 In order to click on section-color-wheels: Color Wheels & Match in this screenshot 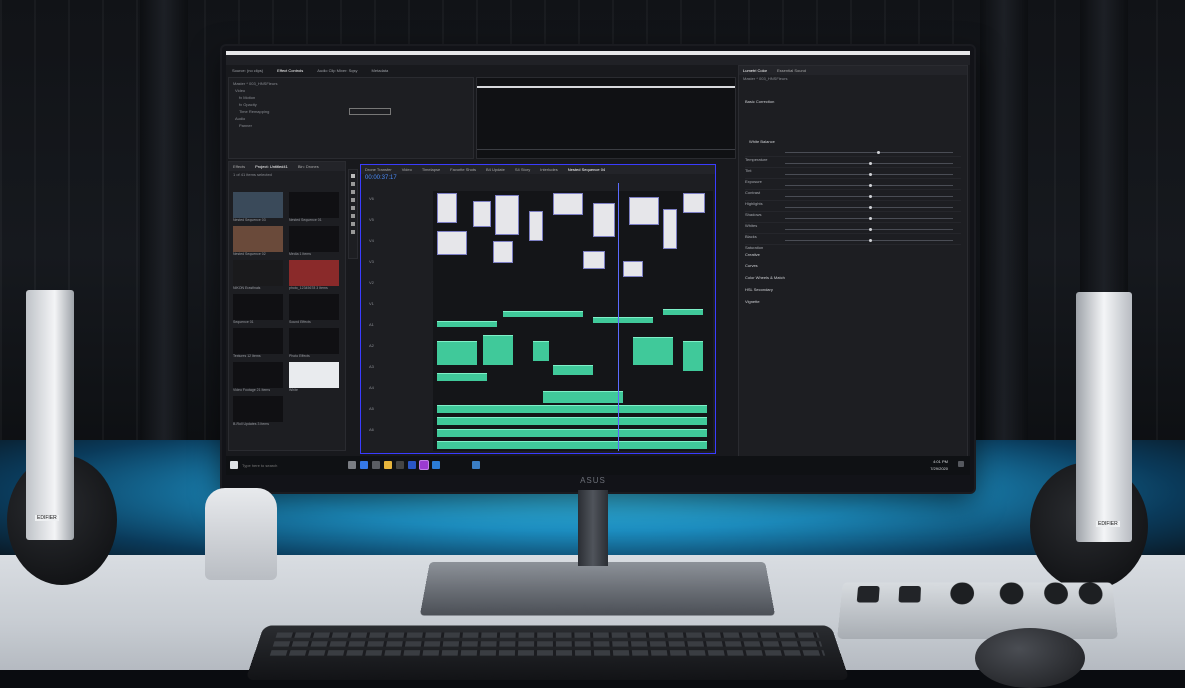, I will do `click(765, 277)`.